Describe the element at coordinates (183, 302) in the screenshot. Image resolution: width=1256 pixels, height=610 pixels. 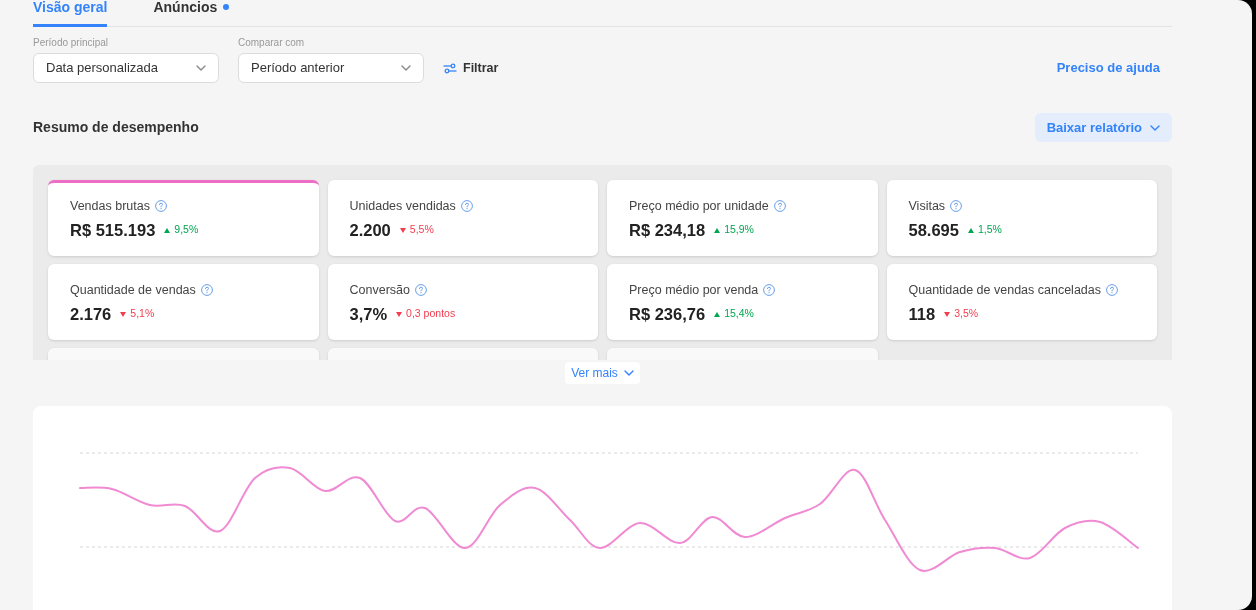
I see `metric-card: Quantidade de vendas 2.176 5,1%` at that location.